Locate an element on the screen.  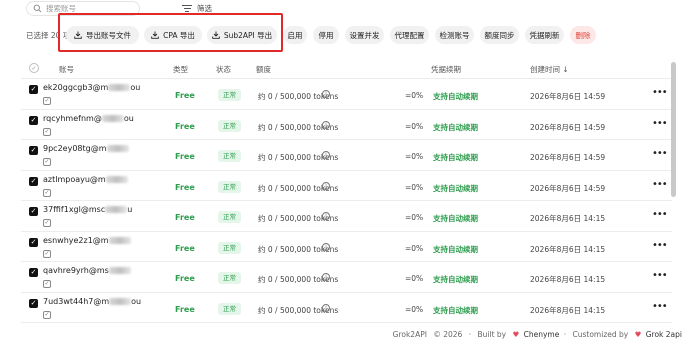
disable-button: 停用 is located at coordinates (326, 35).